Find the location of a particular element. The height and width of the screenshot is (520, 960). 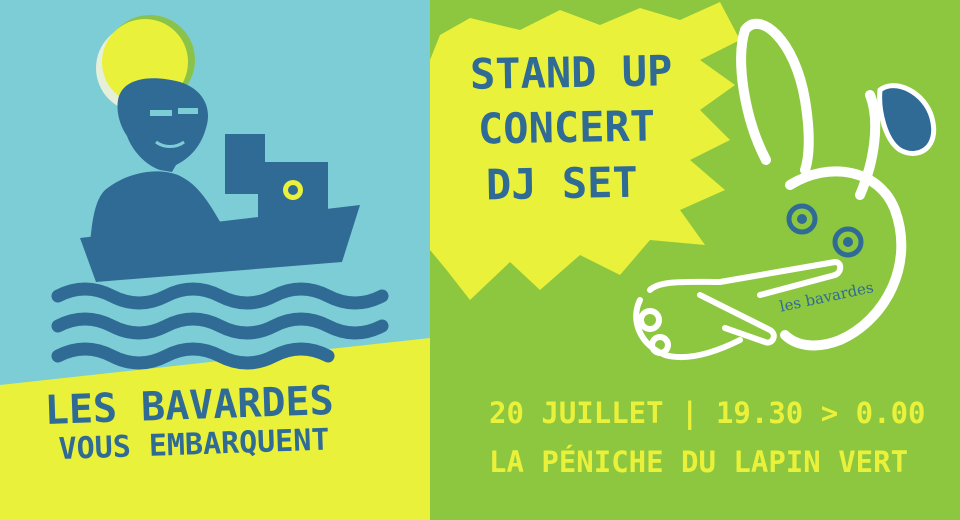

act-dj-set: DJ SET is located at coordinates (562, 183).